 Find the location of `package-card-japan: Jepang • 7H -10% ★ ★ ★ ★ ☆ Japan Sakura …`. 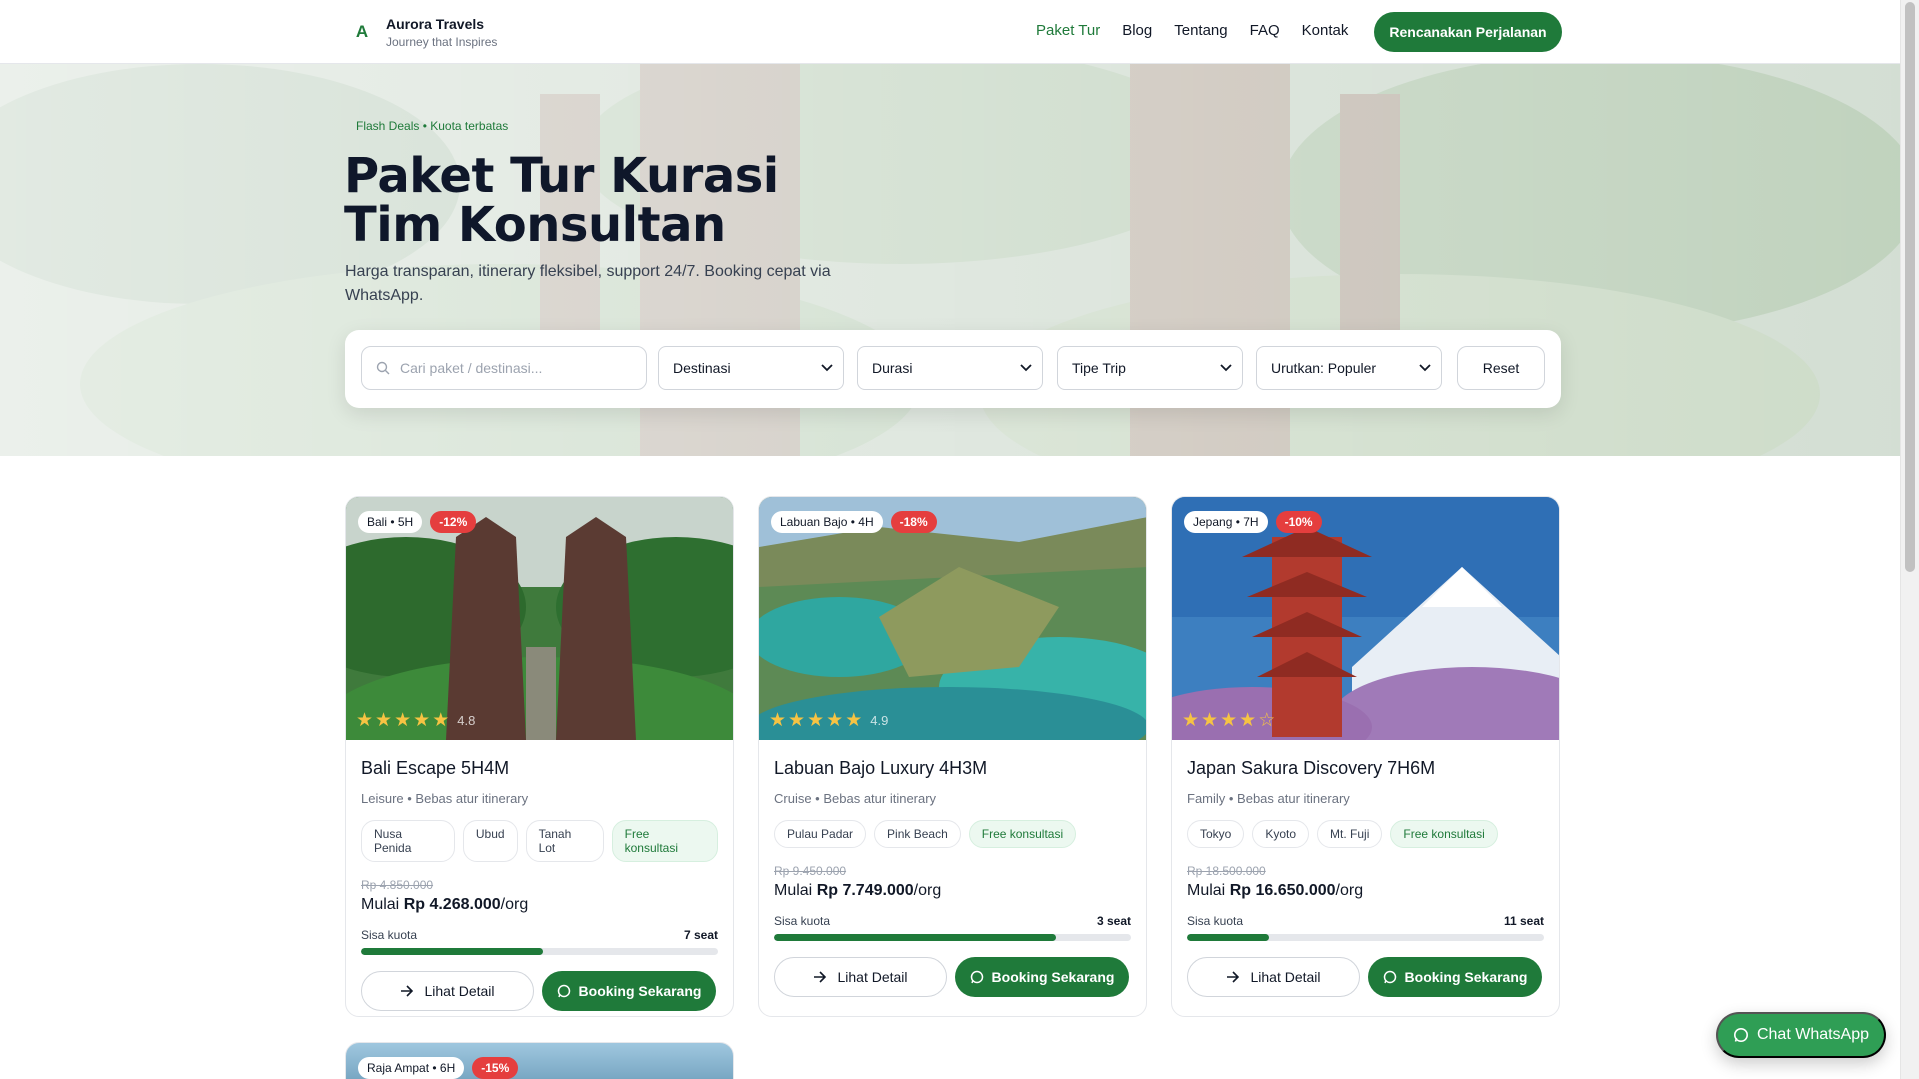

package-card-japan: Jepang • 7H -10% ★ ★ ★ ★ ☆ Japan Sakura … is located at coordinates (1365, 756).